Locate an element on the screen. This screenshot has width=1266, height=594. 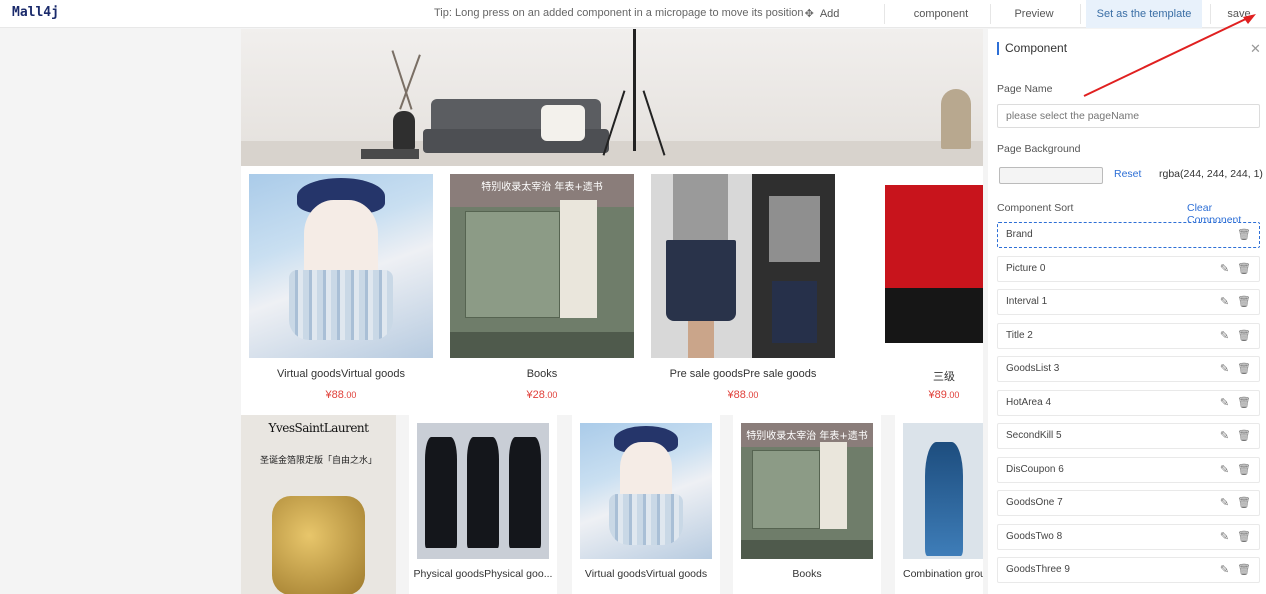
add-component-button: ✥Add component is located at coordinates (822, 24).